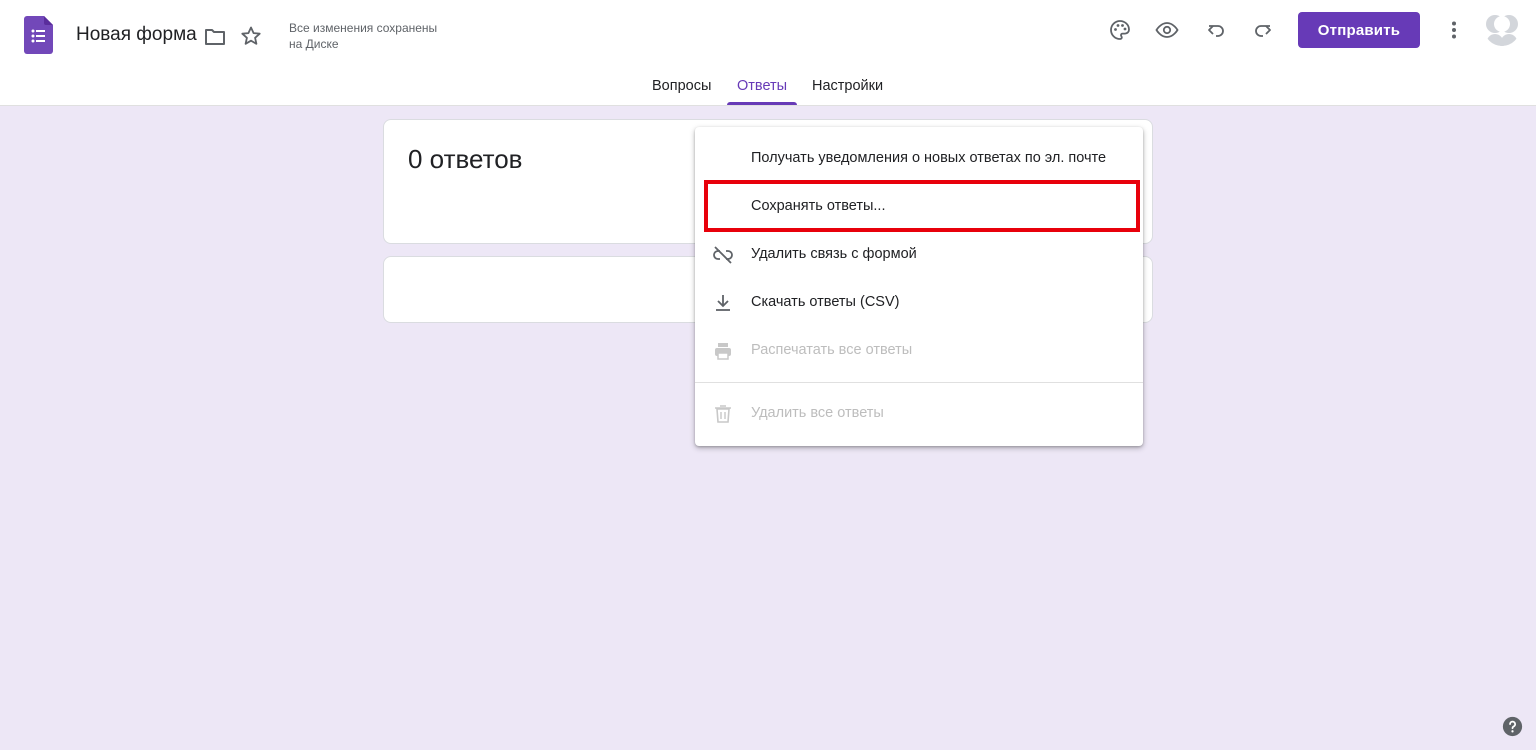 This screenshot has width=1536, height=750. I want to click on preview-eye-icon, so click(1167, 30).